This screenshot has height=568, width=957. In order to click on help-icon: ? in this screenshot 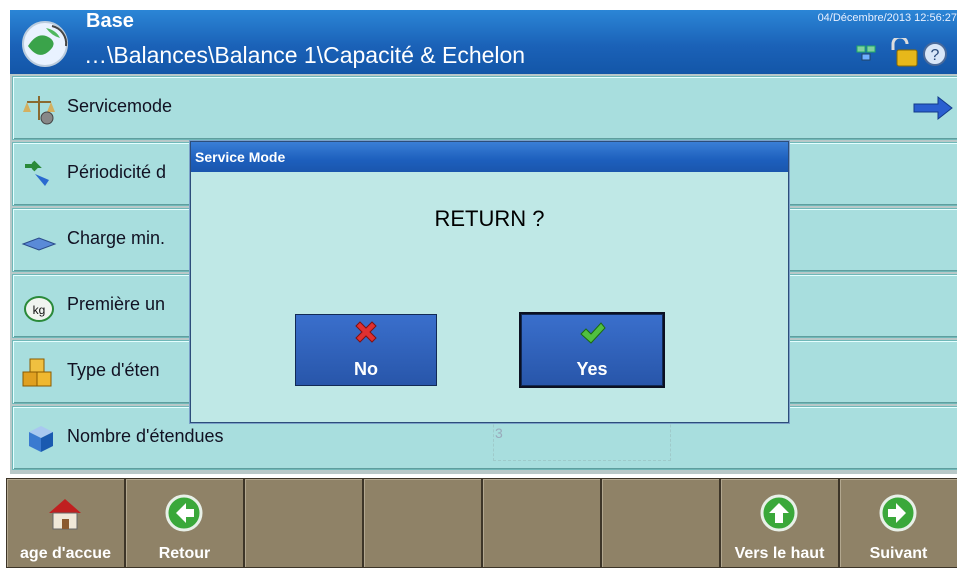, I will do `click(935, 54)`.